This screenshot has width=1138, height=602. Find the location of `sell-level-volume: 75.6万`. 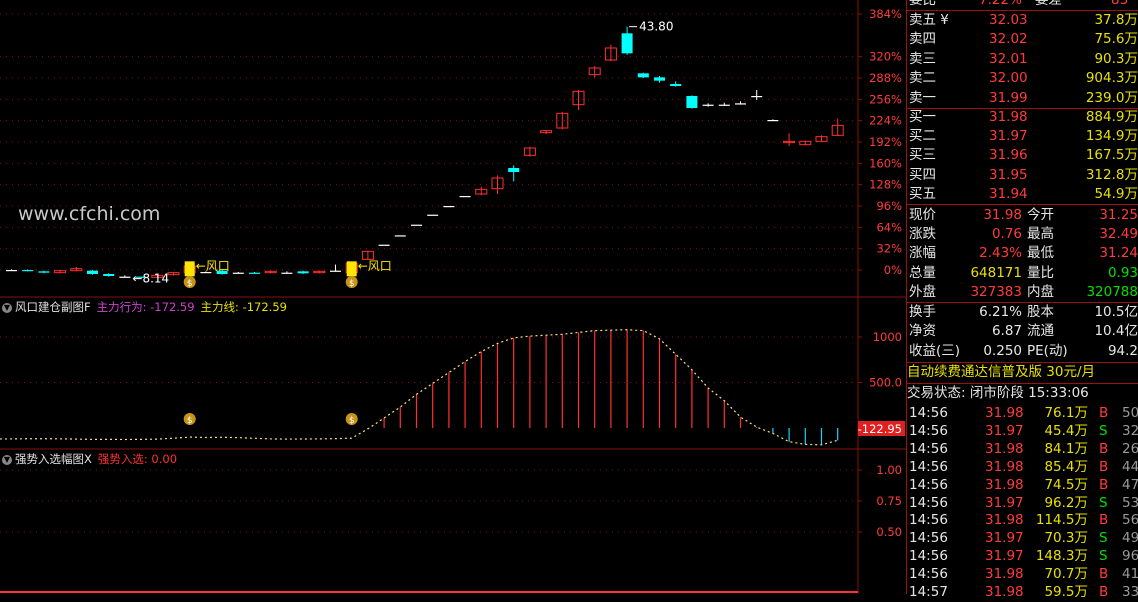

sell-level-volume: 75.6万 is located at coordinates (1116, 39).